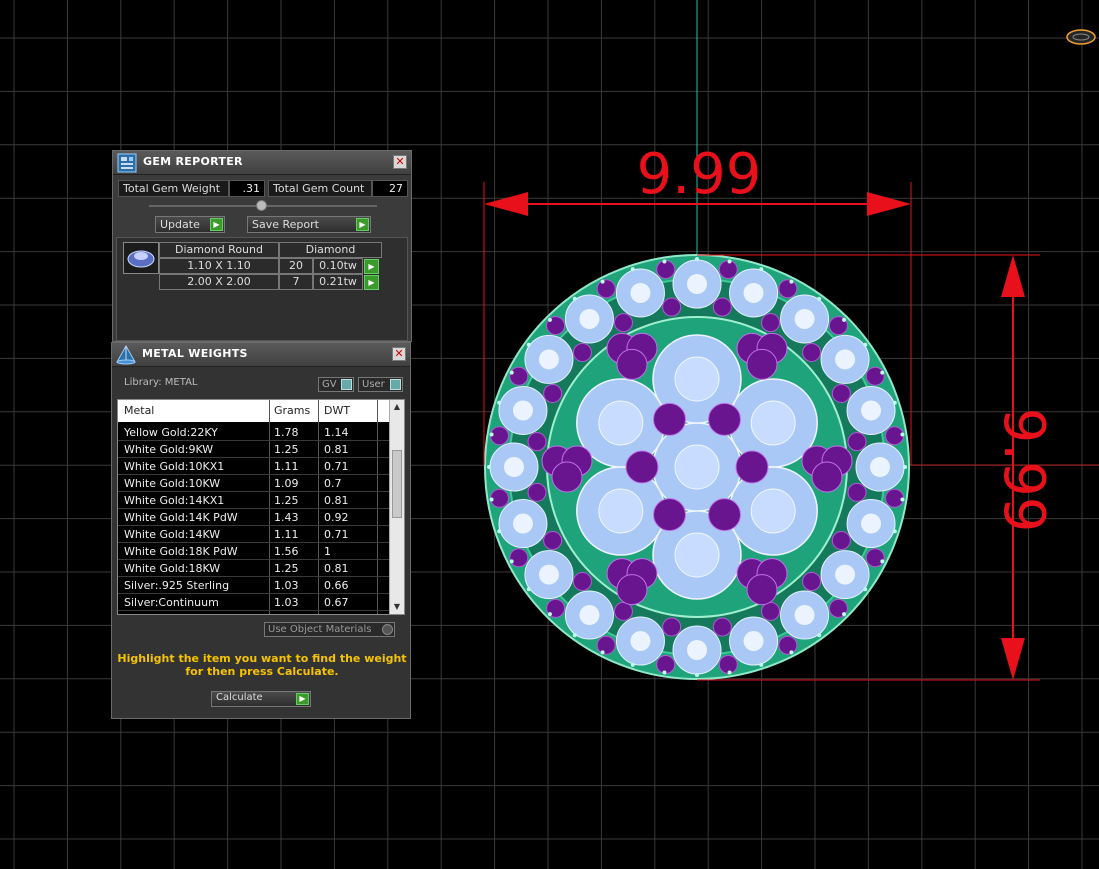 The width and height of the screenshot is (1099, 869). What do you see at coordinates (262, 163) in the screenshot?
I see `gem-reporter-titlebar: GEM REPORTER ✕` at bounding box center [262, 163].